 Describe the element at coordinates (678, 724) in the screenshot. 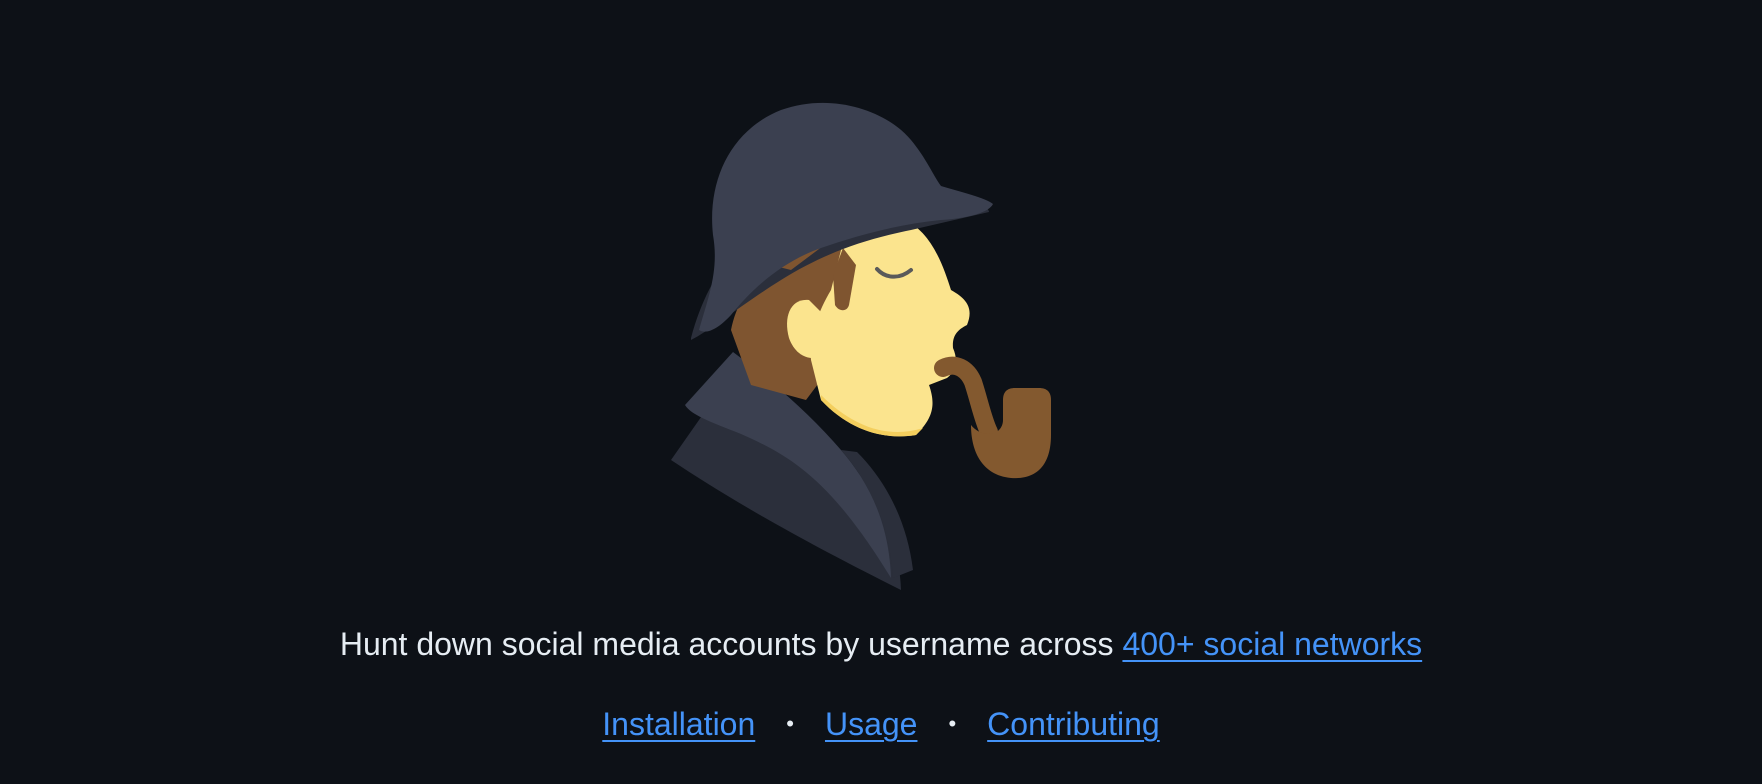

I see `installation-link: Installation` at that location.